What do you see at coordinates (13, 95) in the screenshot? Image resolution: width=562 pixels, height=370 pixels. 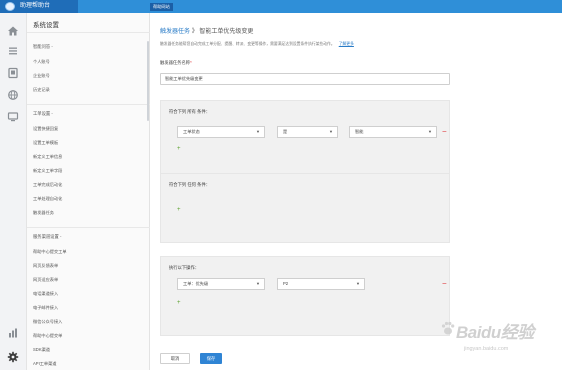 I see `globe-icon` at bounding box center [13, 95].